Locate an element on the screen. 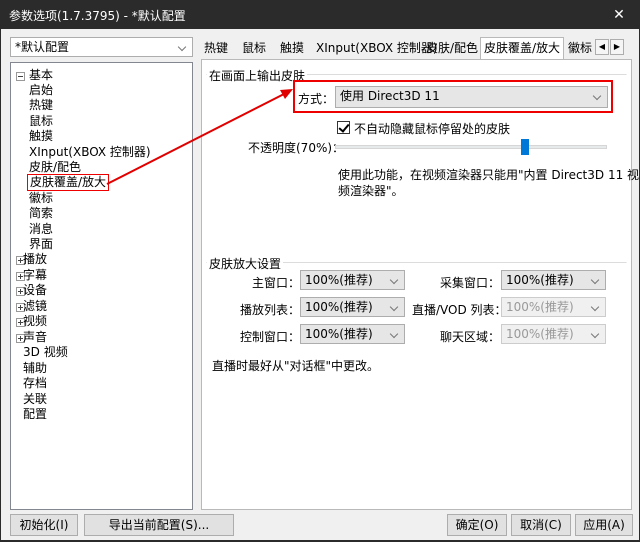 The width and height of the screenshot is (640, 542). tree-item-startup: 启始 is located at coordinates (41, 90).